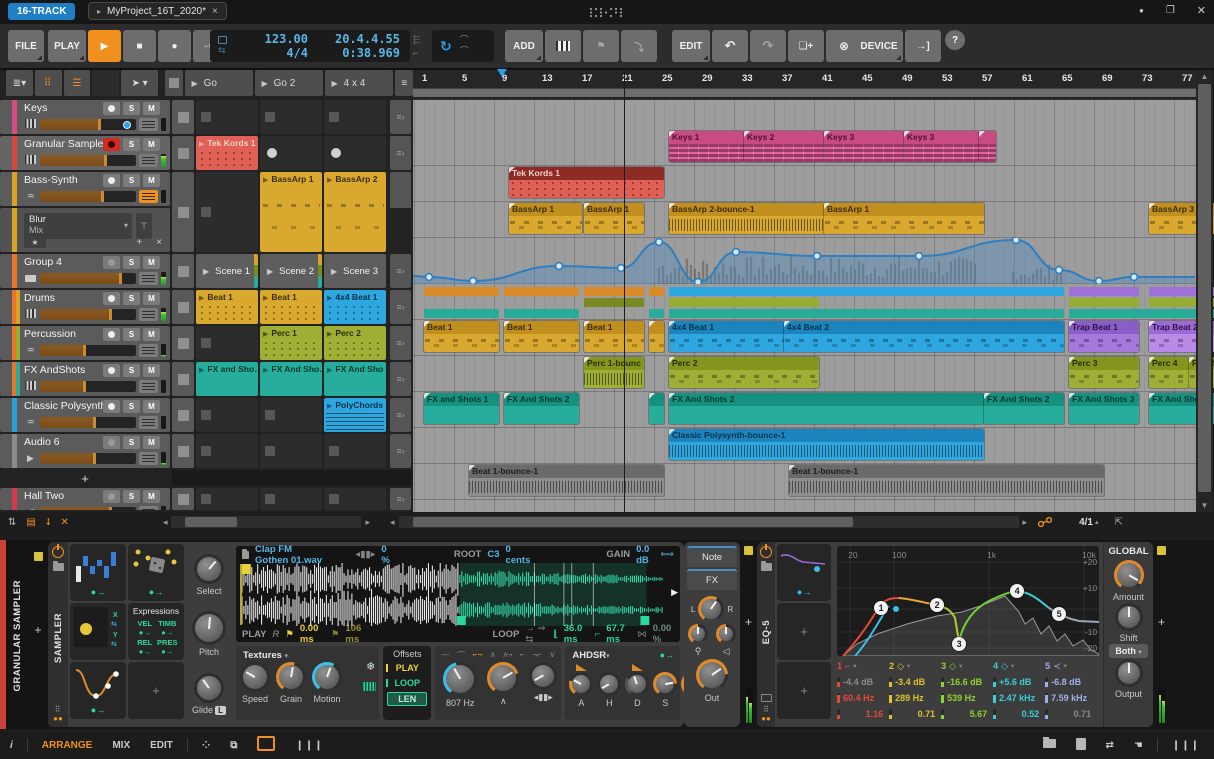  Describe the element at coordinates (174, 46) in the screenshot. I see `record-button: ●` at that location.